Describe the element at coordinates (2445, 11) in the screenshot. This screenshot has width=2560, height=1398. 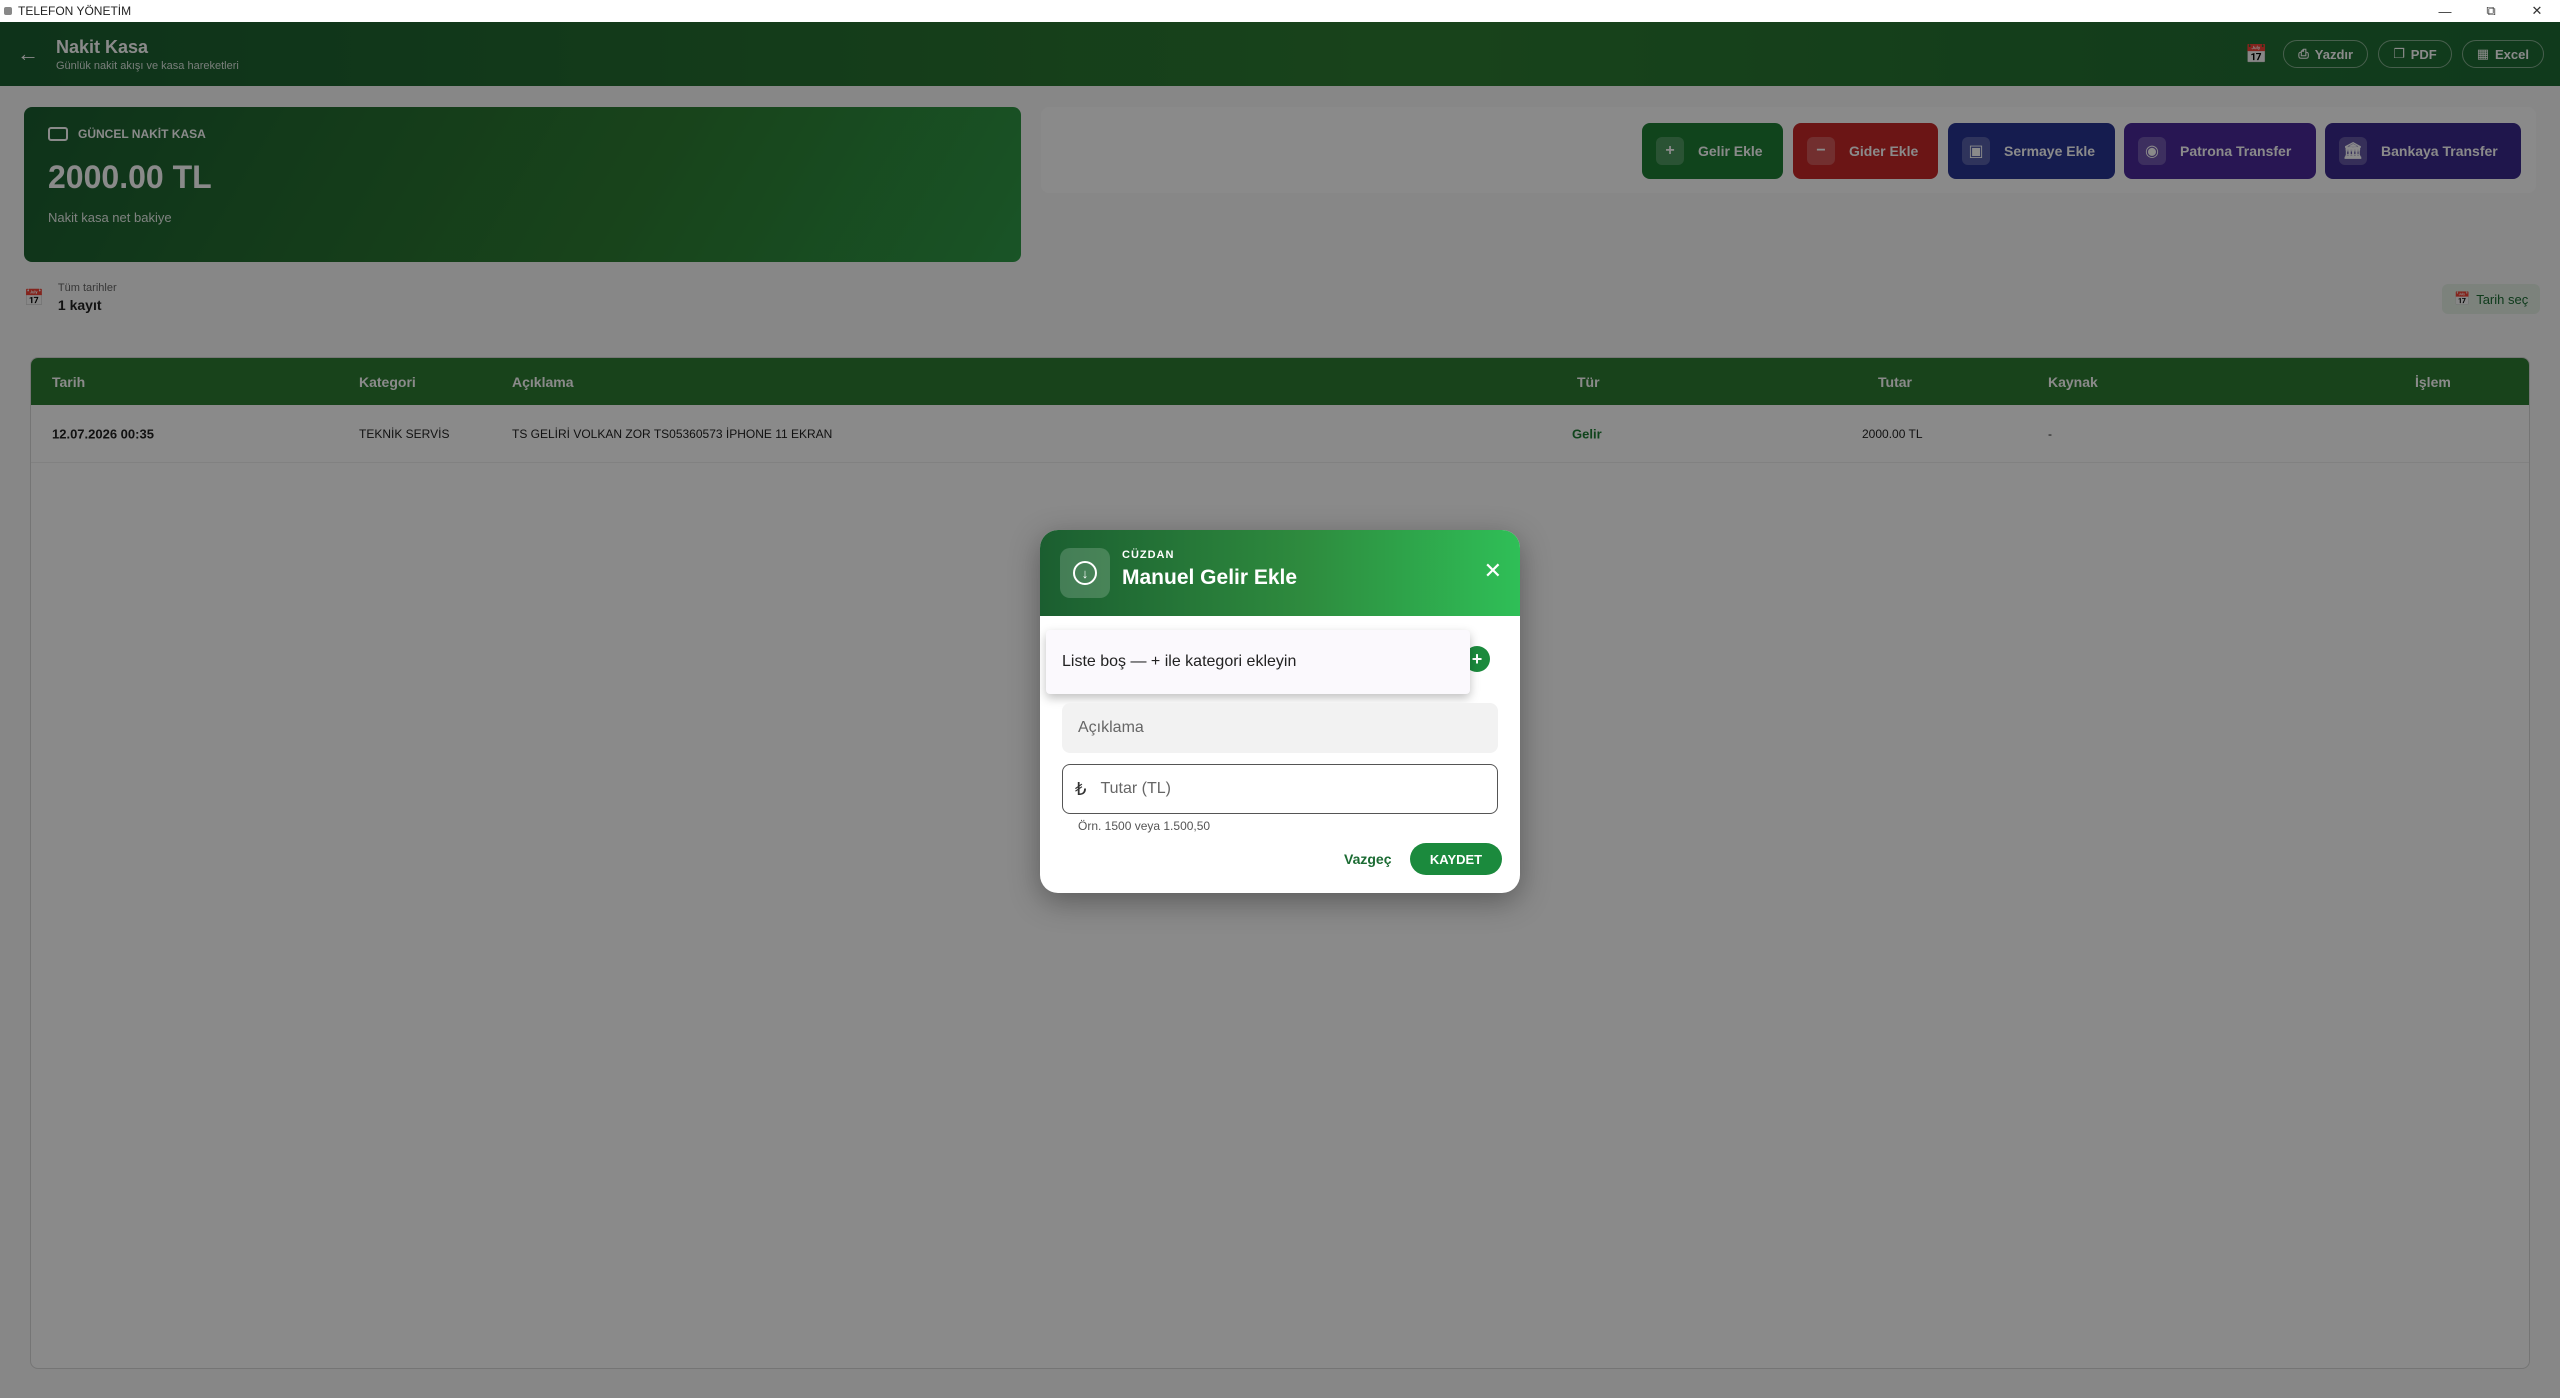
I see `minimize-icon: —` at that location.